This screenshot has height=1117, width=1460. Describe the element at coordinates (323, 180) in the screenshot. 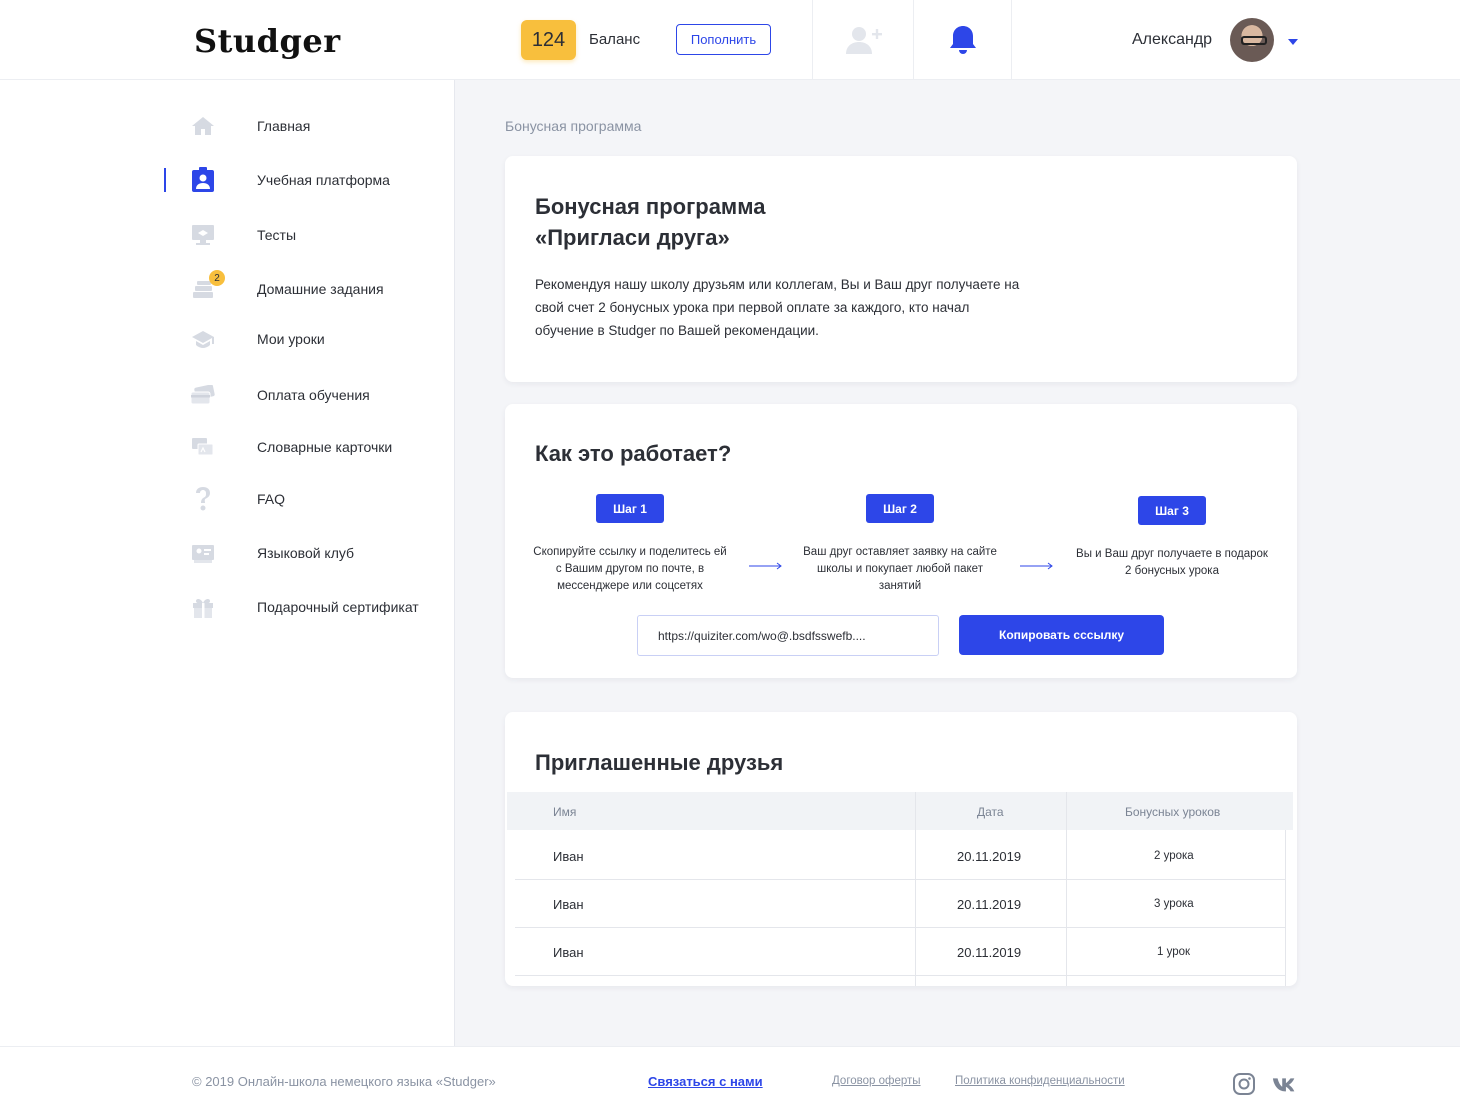

I see `sidebar-item-label: Учебная платформа` at that location.